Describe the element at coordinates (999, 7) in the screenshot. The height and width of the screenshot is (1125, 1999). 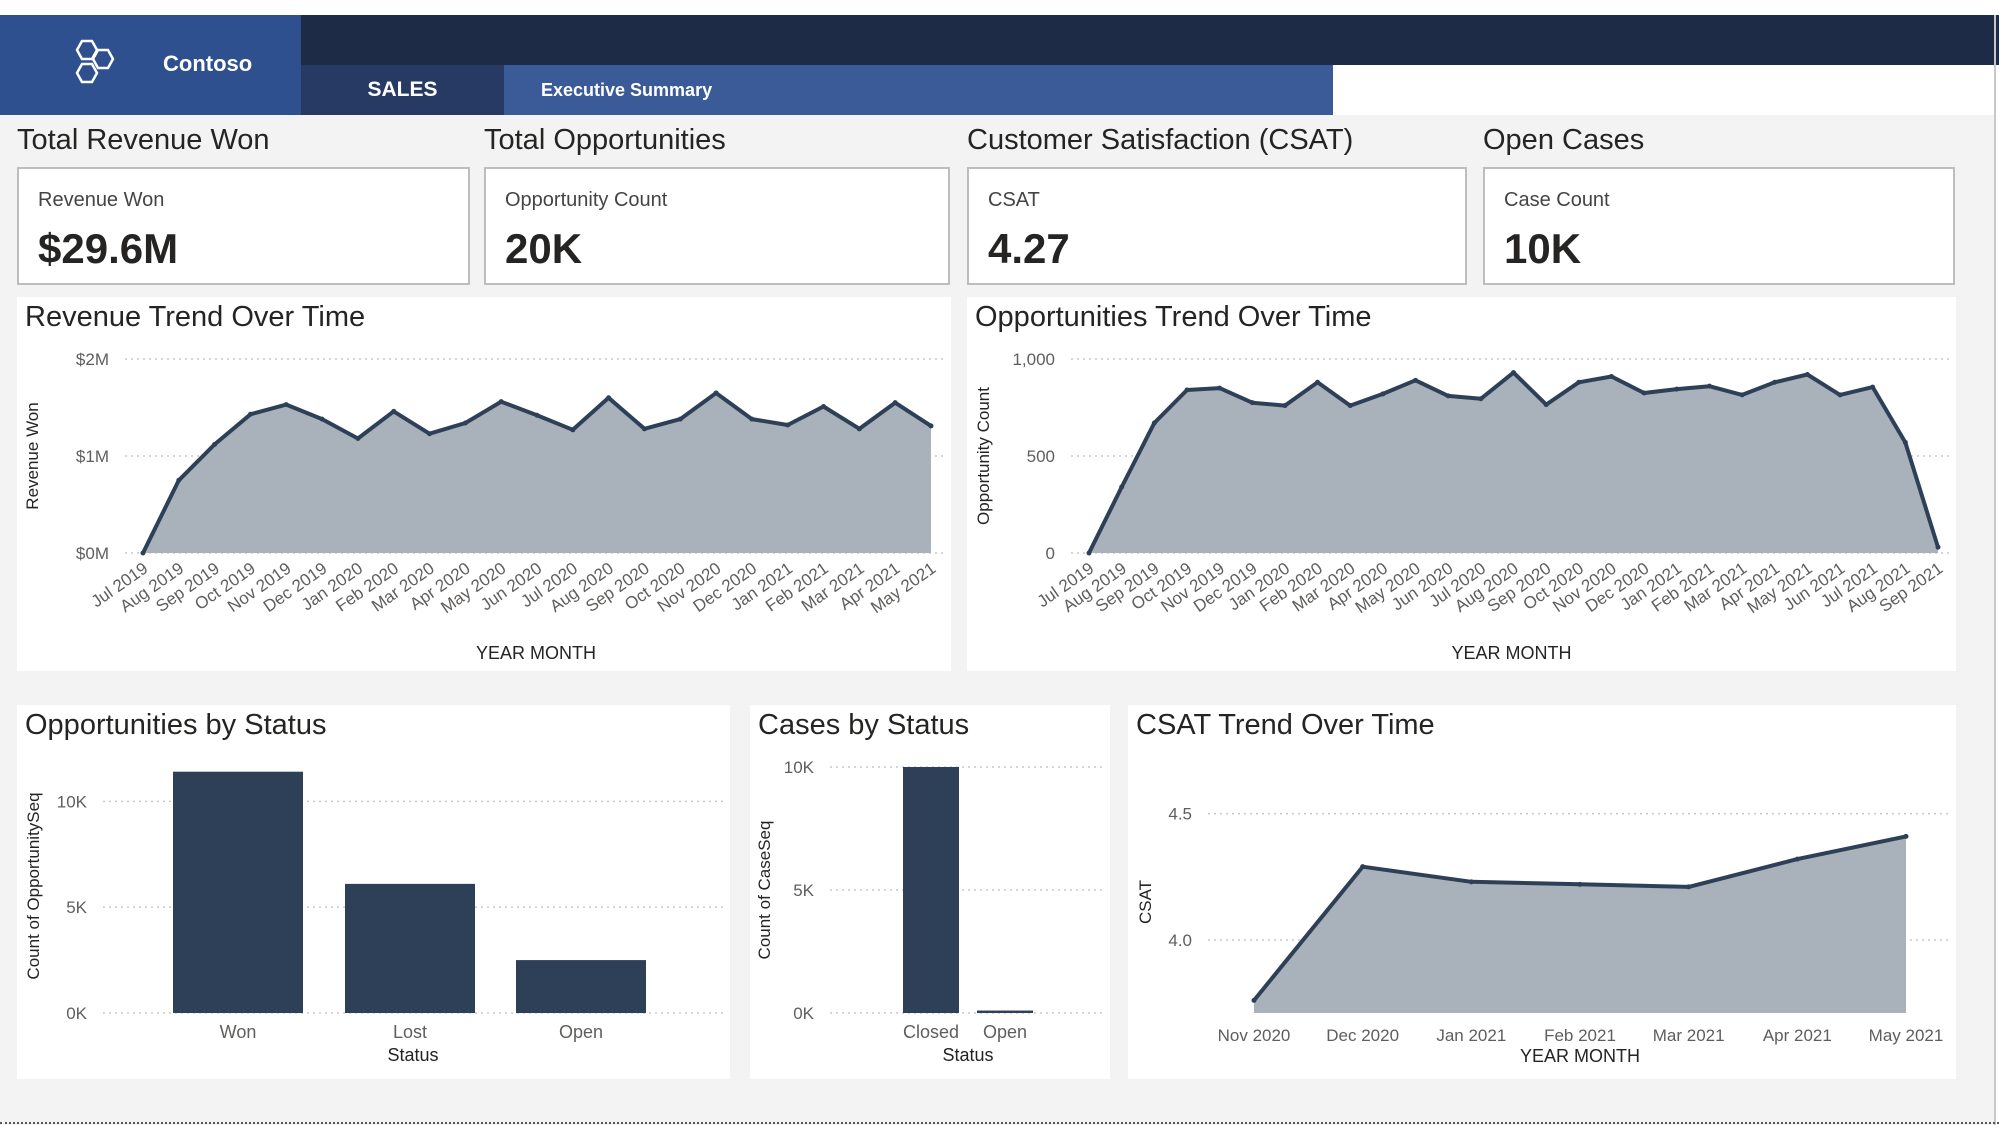
I see `top-strip` at that location.